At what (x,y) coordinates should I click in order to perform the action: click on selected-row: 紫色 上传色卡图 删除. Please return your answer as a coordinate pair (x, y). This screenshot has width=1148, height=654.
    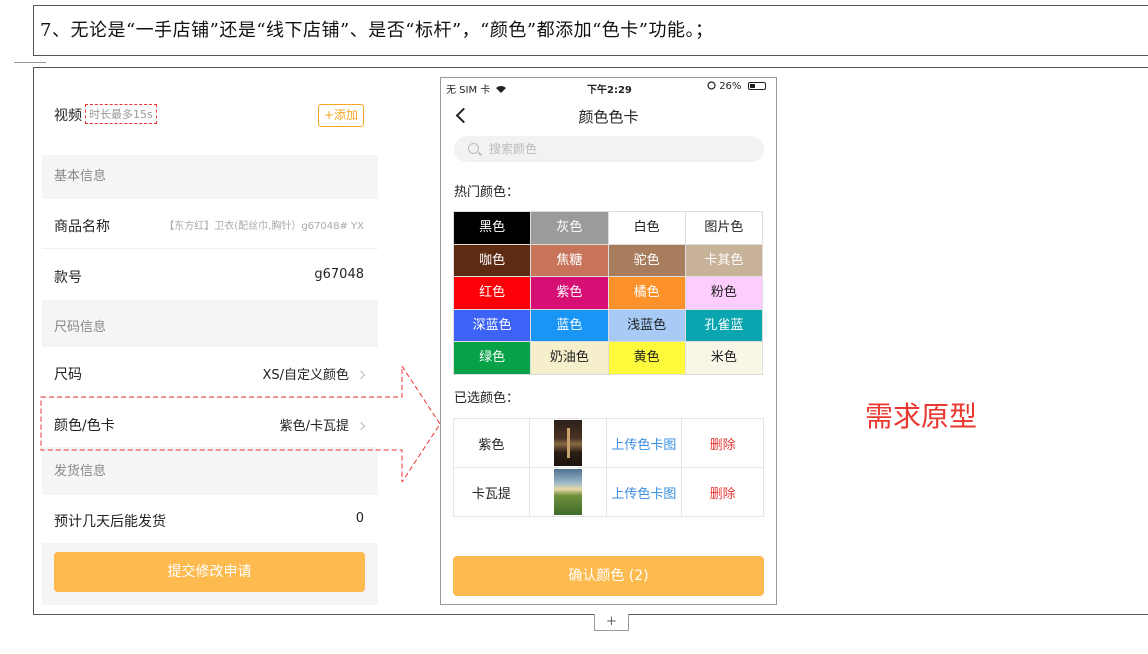
    Looking at the image, I should click on (609, 443).